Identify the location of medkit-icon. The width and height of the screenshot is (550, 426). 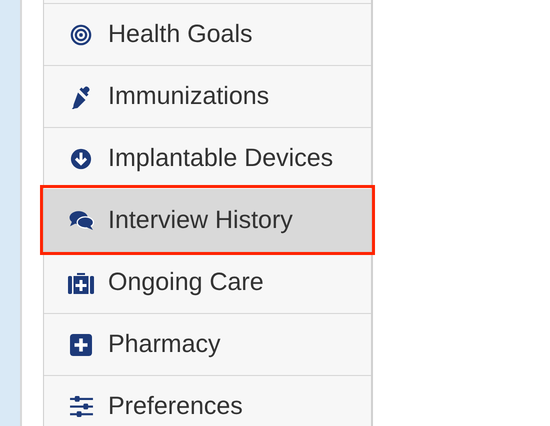
(81, 283).